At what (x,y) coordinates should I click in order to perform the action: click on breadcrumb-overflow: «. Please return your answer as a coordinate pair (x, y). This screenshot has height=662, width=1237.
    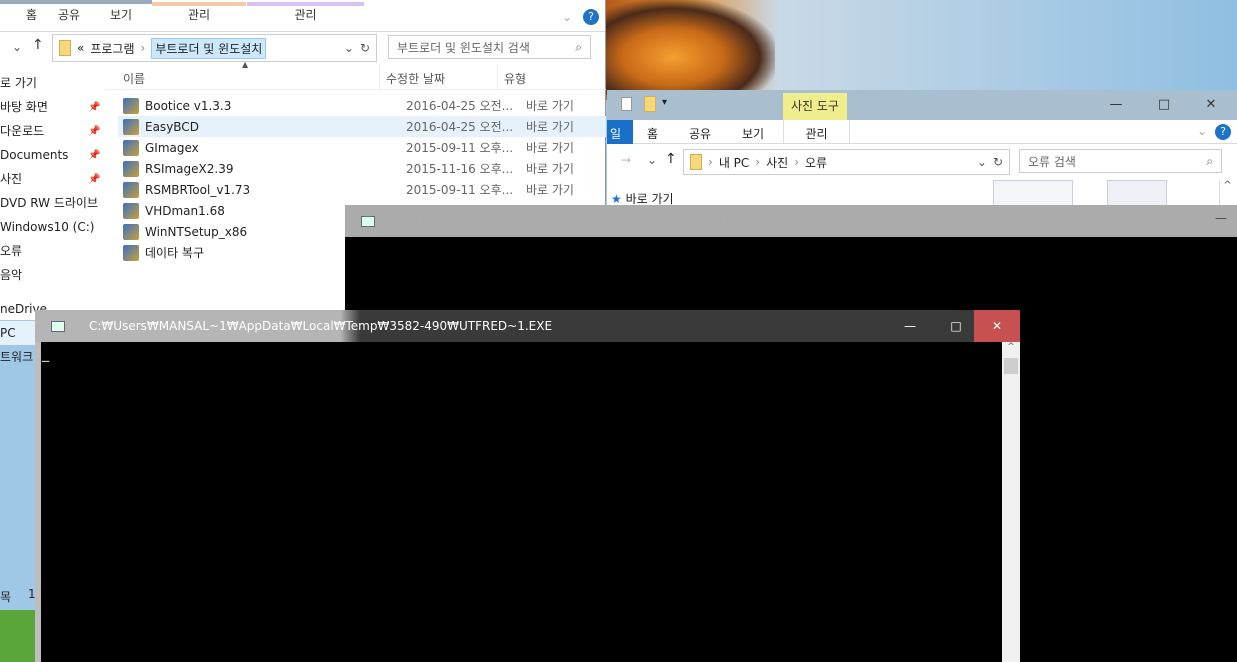
    Looking at the image, I should click on (80, 48).